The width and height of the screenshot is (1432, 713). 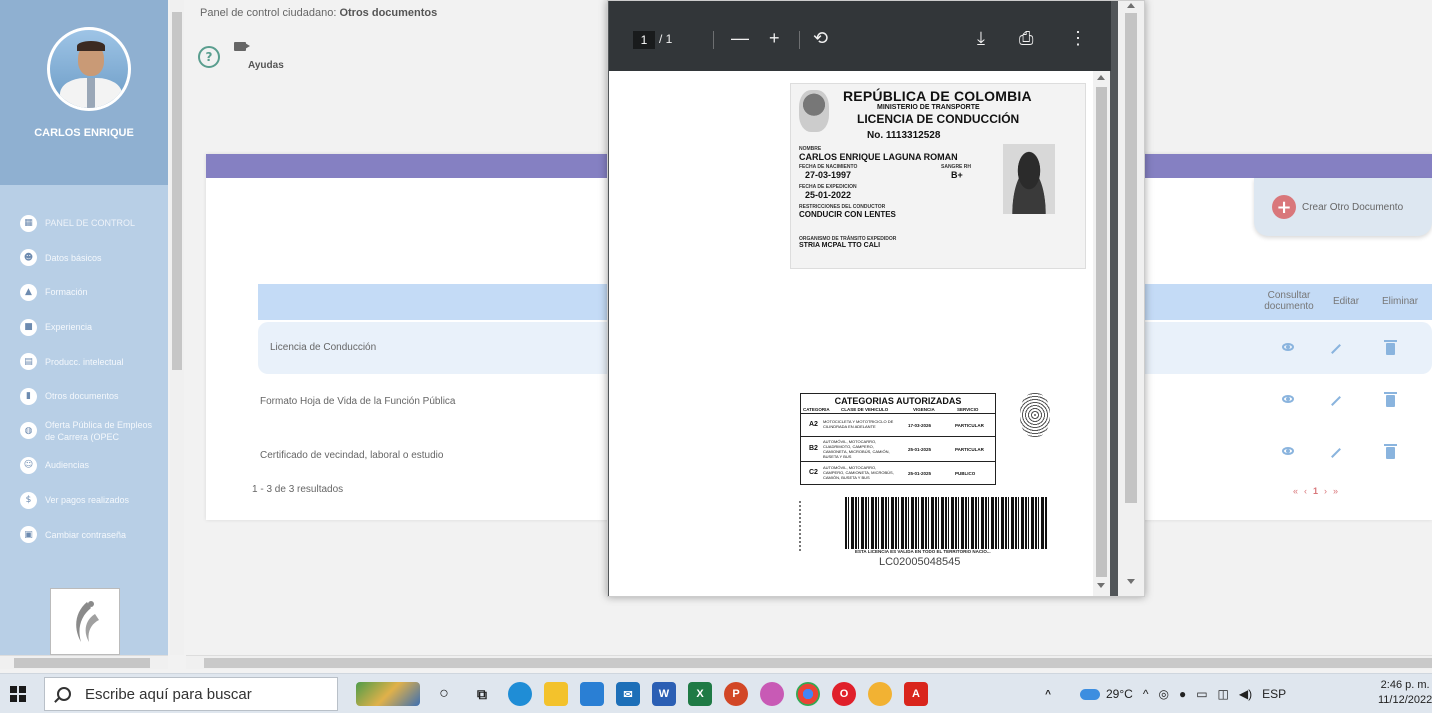 What do you see at coordinates (772, 694) in the screenshot?
I see `paint-icon` at bounding box center [772, 694].